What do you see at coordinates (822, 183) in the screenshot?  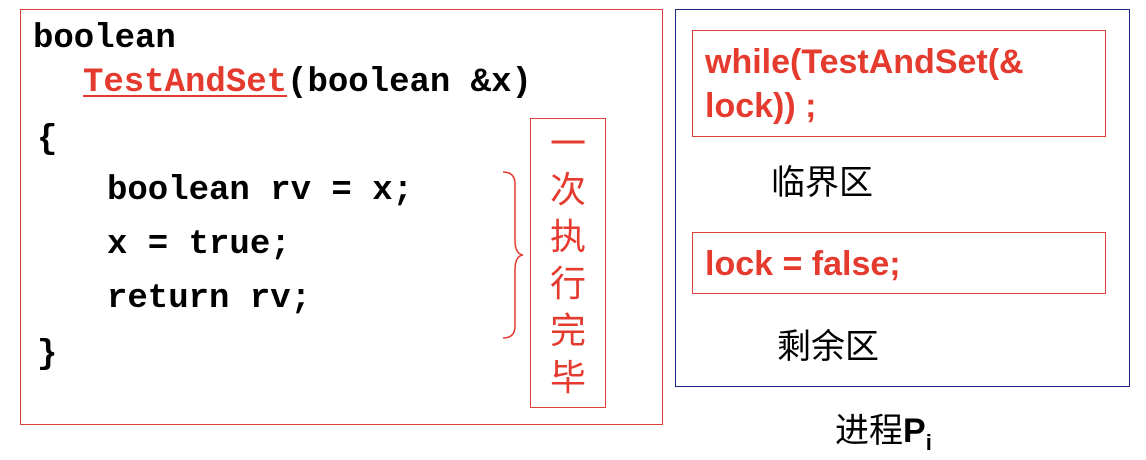 I see `critical-section-label: 临界区` at bounding box center [822, 183].